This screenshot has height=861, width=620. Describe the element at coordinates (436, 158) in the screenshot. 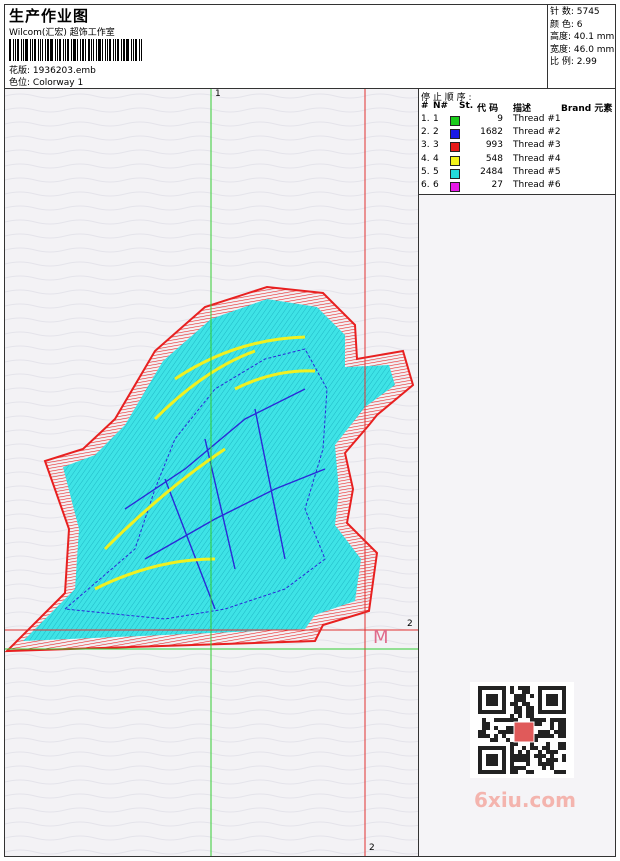

I see `thread-number: 4` at that location.